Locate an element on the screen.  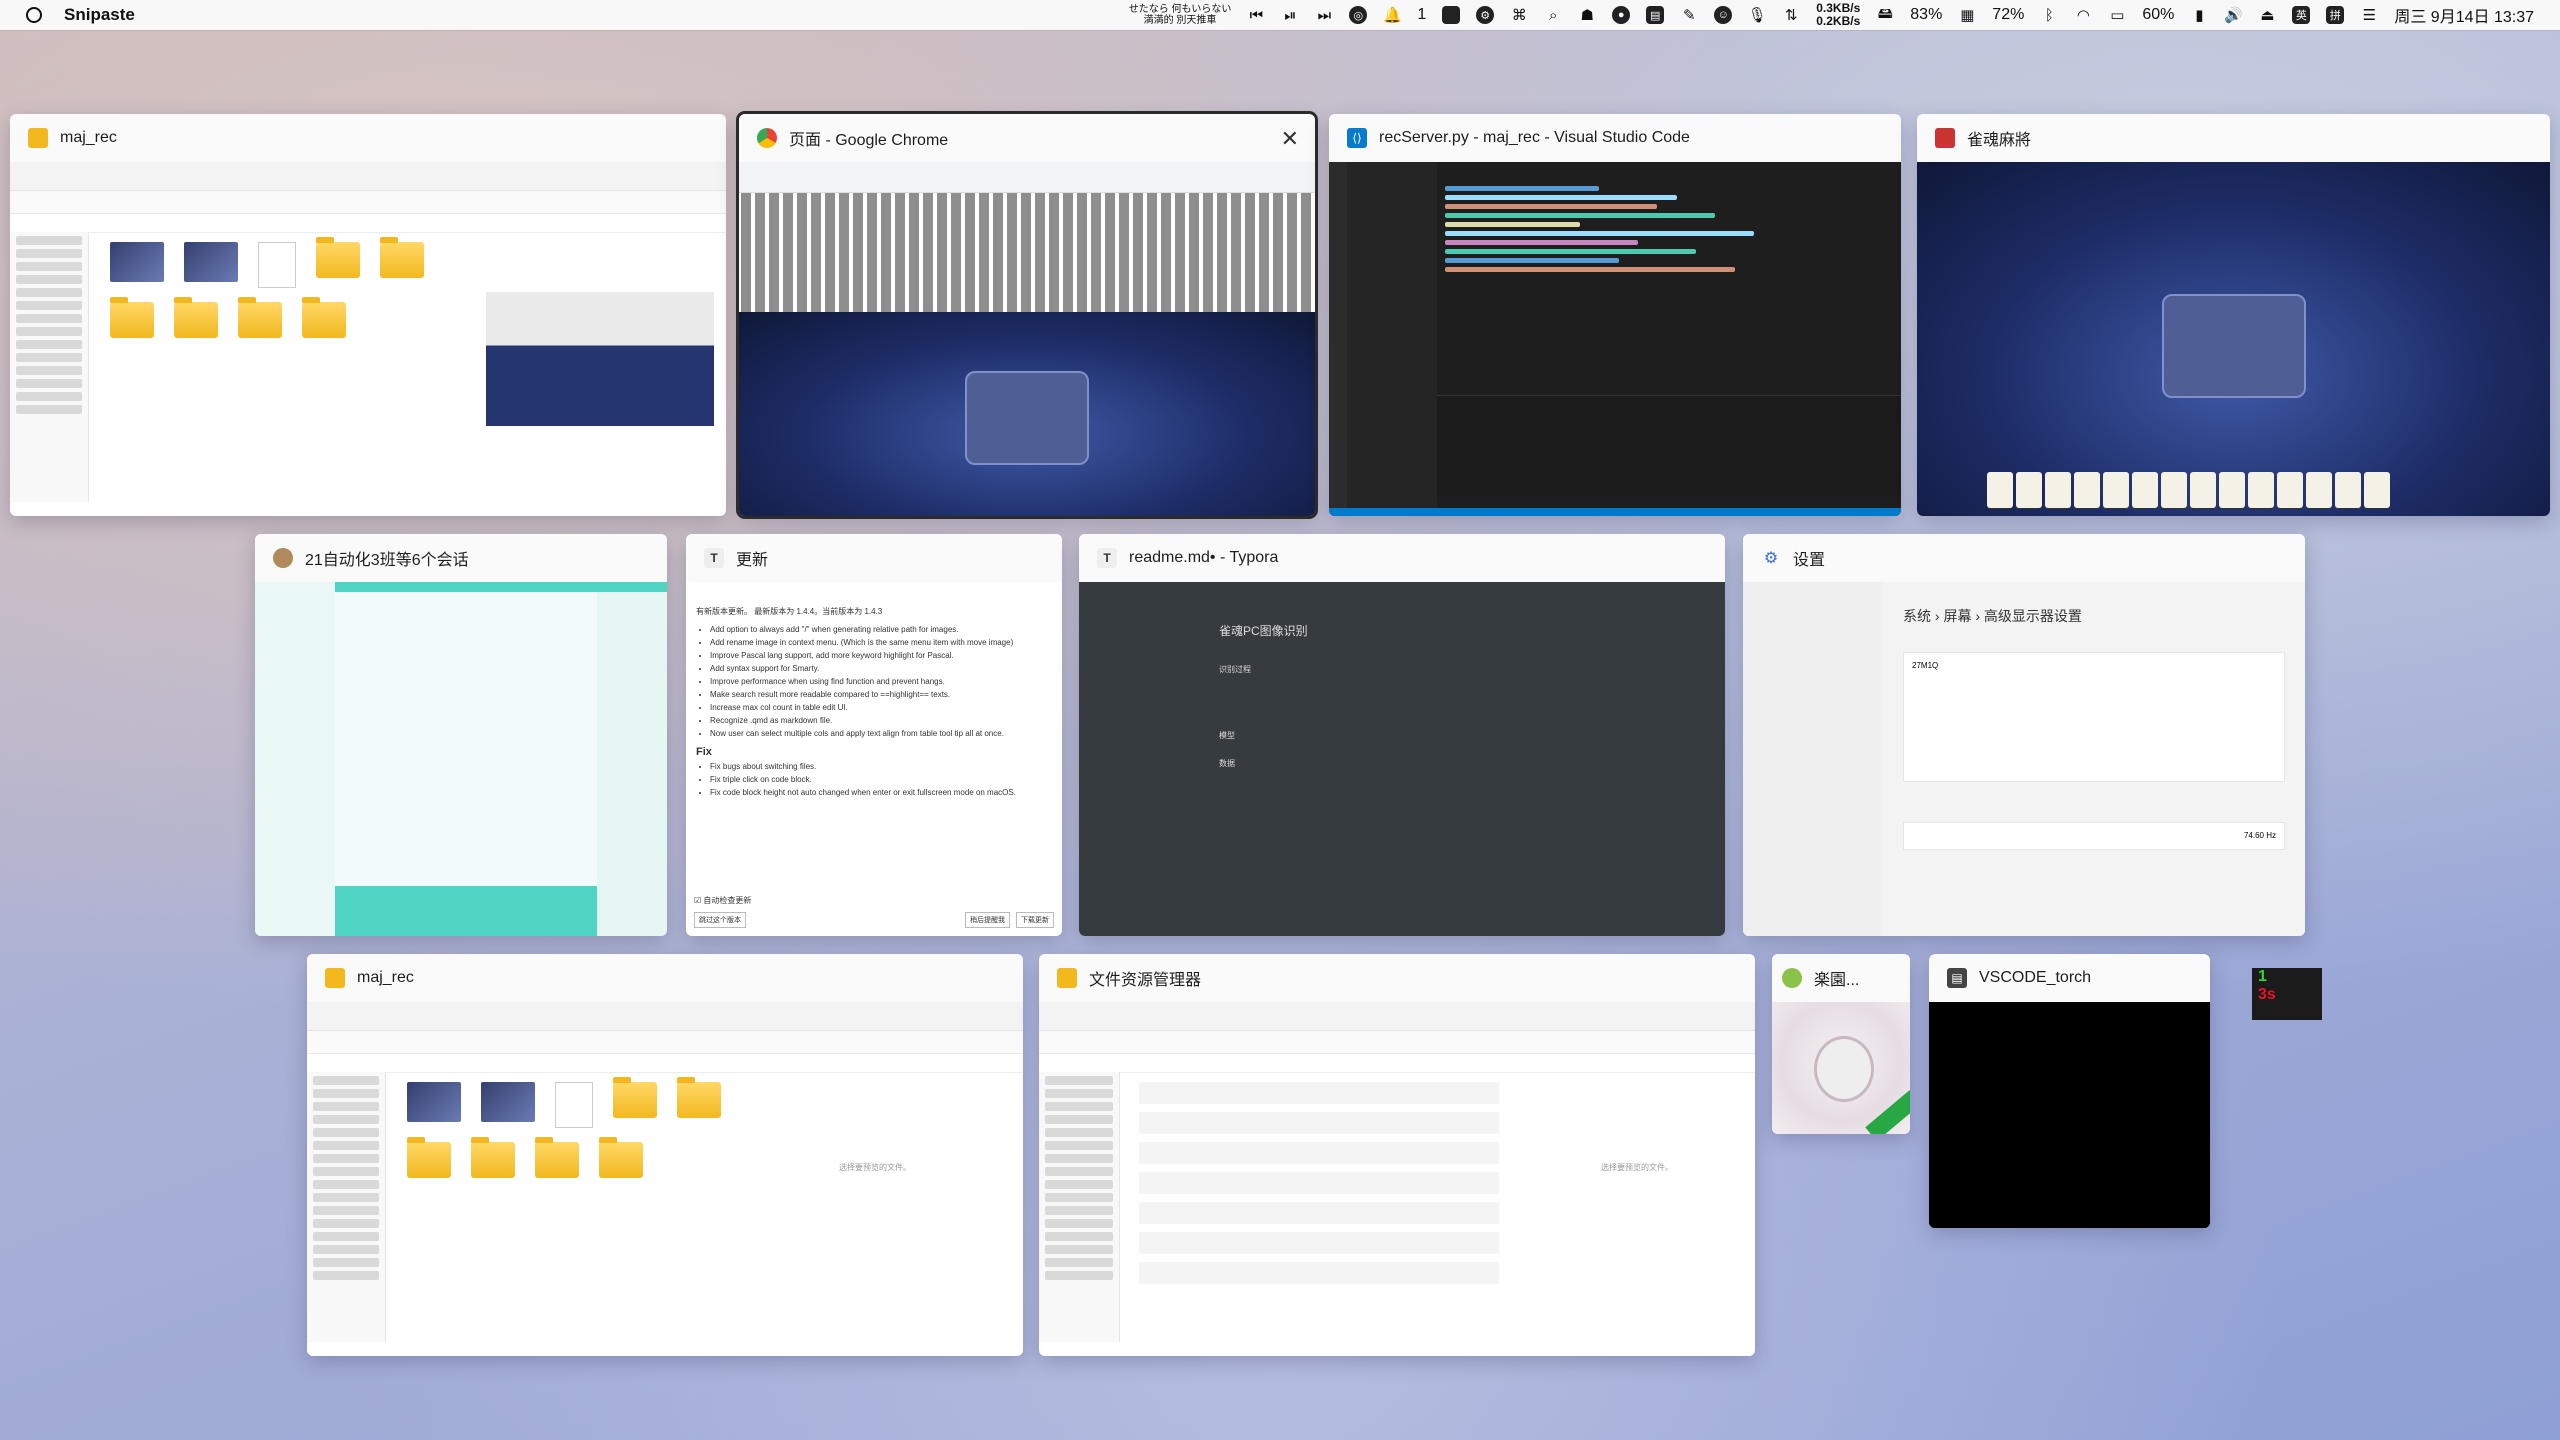
window-titlebar: ▤ VSCODE_torch is located at coordinates (2069, 978).